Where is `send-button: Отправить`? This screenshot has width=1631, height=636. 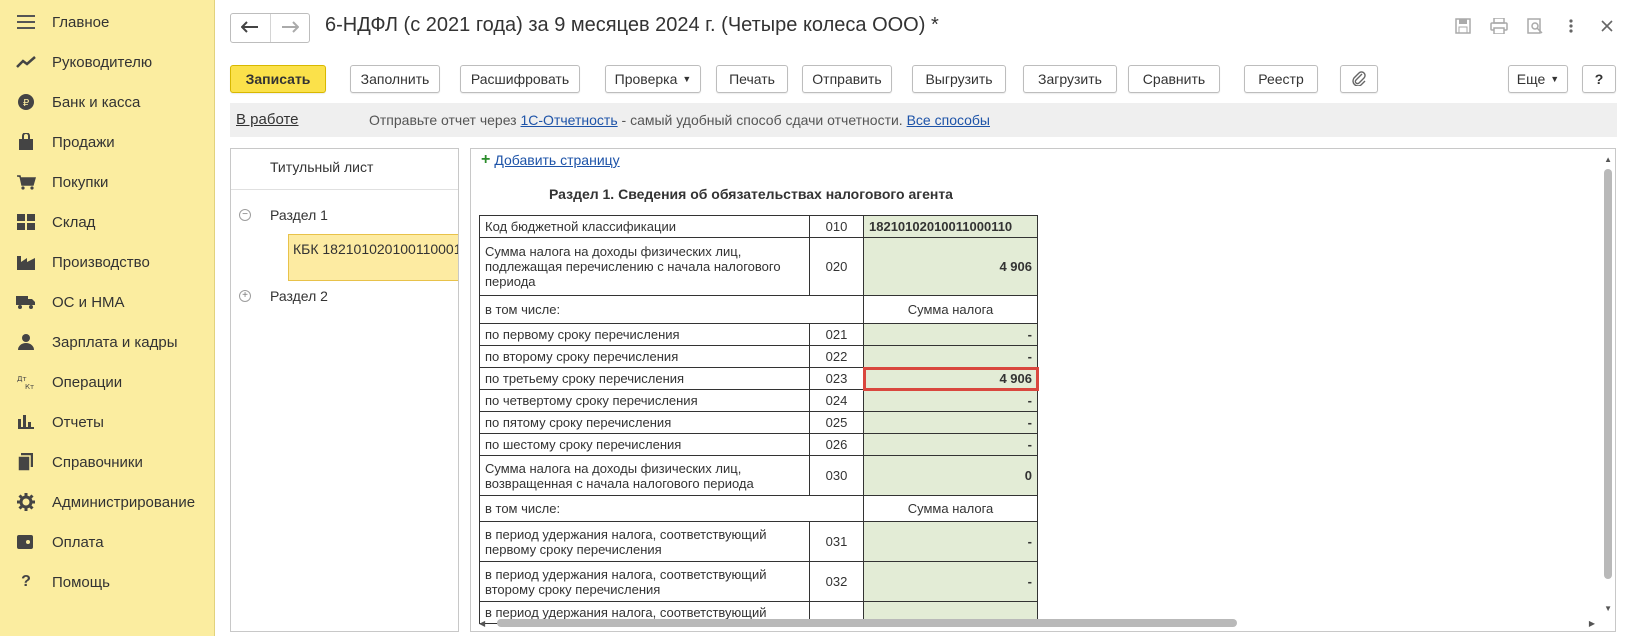
send-button: Отправить is located at coordinates (847, 79).